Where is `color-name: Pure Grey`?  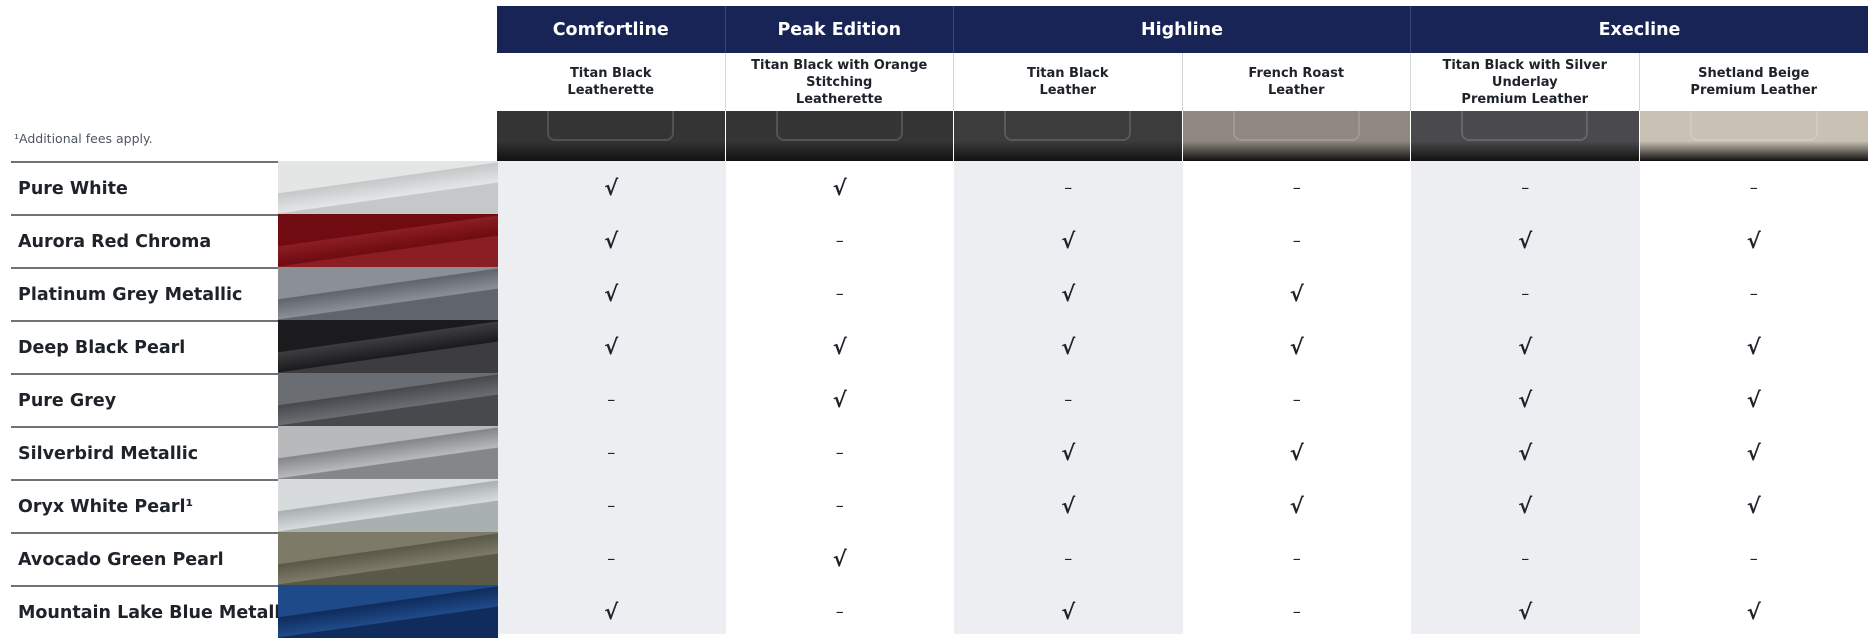
color-name: Pure Grey is located at coordinates (145, 400).